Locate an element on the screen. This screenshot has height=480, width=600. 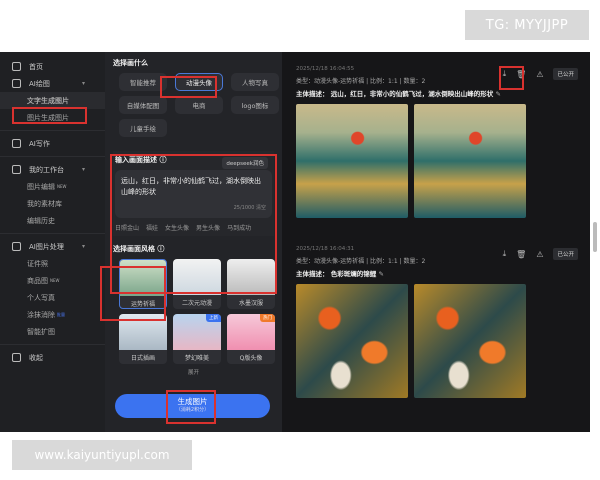
prompt-tag: 日照金山 is located at coordinates (127, 227).